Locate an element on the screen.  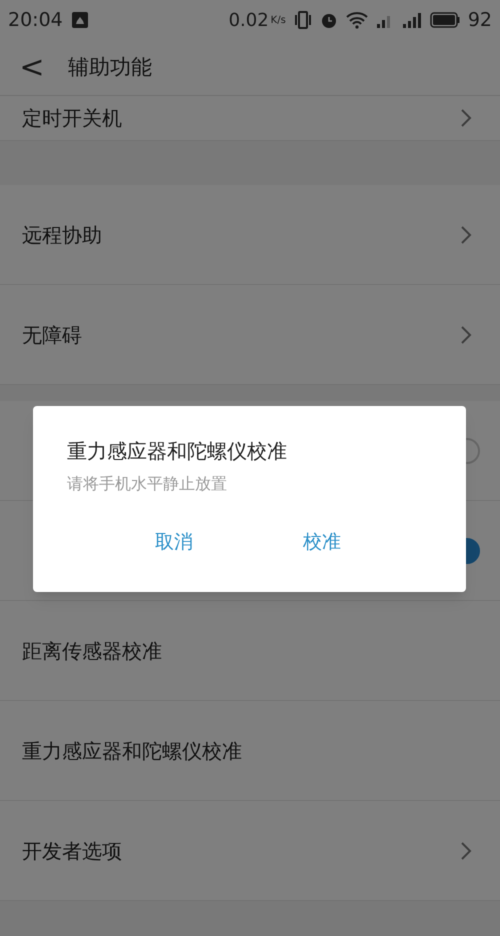
row-title: 重力感应器和陀螺仪校准 is located at coordinates (132, 751).